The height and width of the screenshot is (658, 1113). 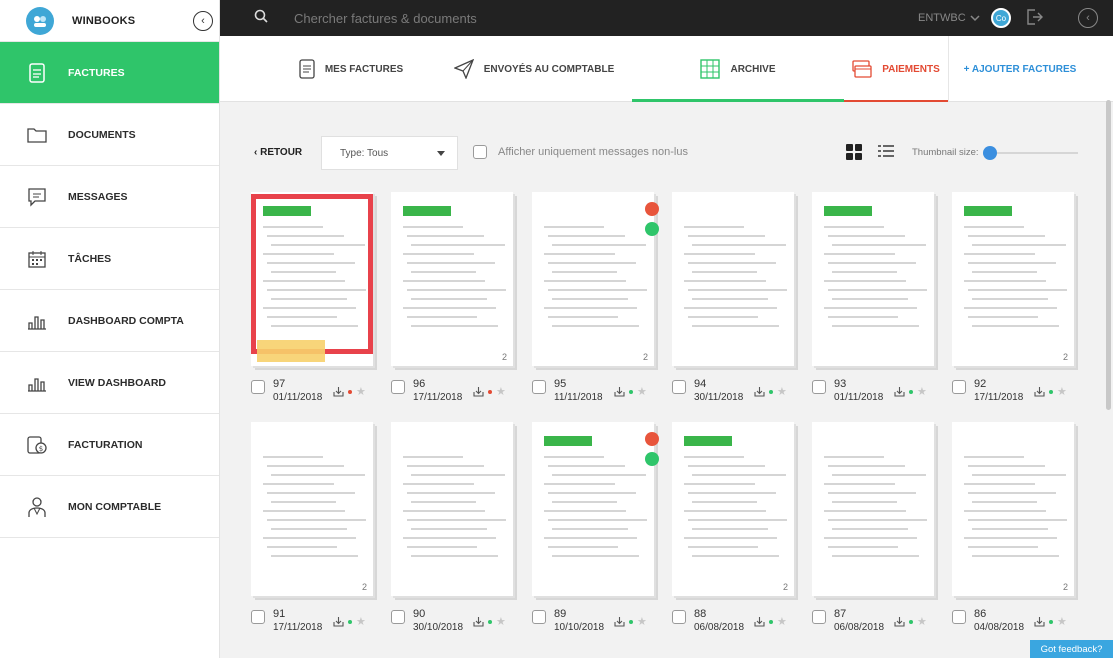 What do you see at coordinates (126, 320) in the screenshot?
I see `sidebar-item-label: DASHBOARD COMPTA` at bounding box center [126, 320].